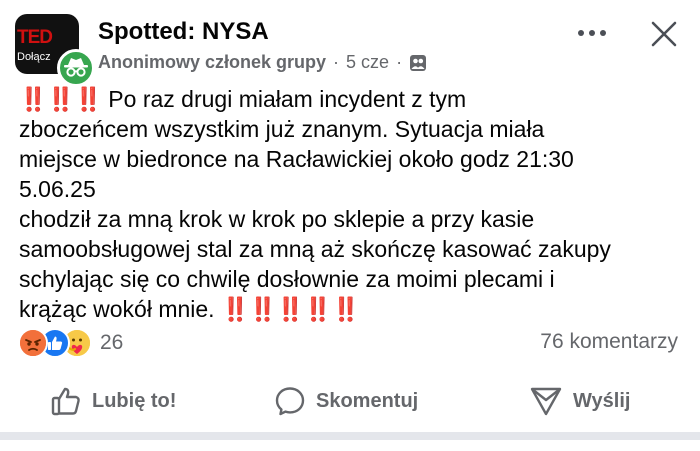  I want to click on post-line-8: krążąc wokół mnie. ‼️‼️‼️‼️‼️, so click(354, 309).